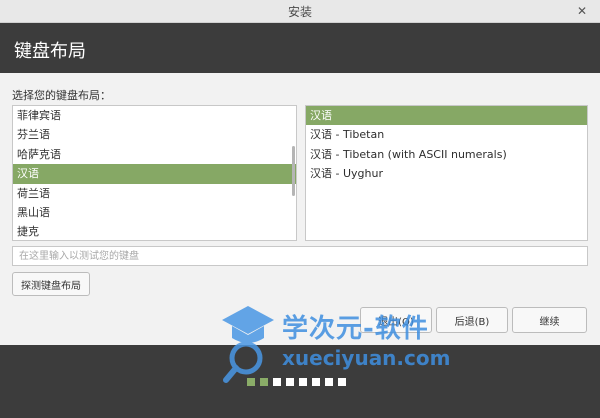 This screenshot has height=418, width=600. I want to click on close-icon: ✕, so click(582, 11).